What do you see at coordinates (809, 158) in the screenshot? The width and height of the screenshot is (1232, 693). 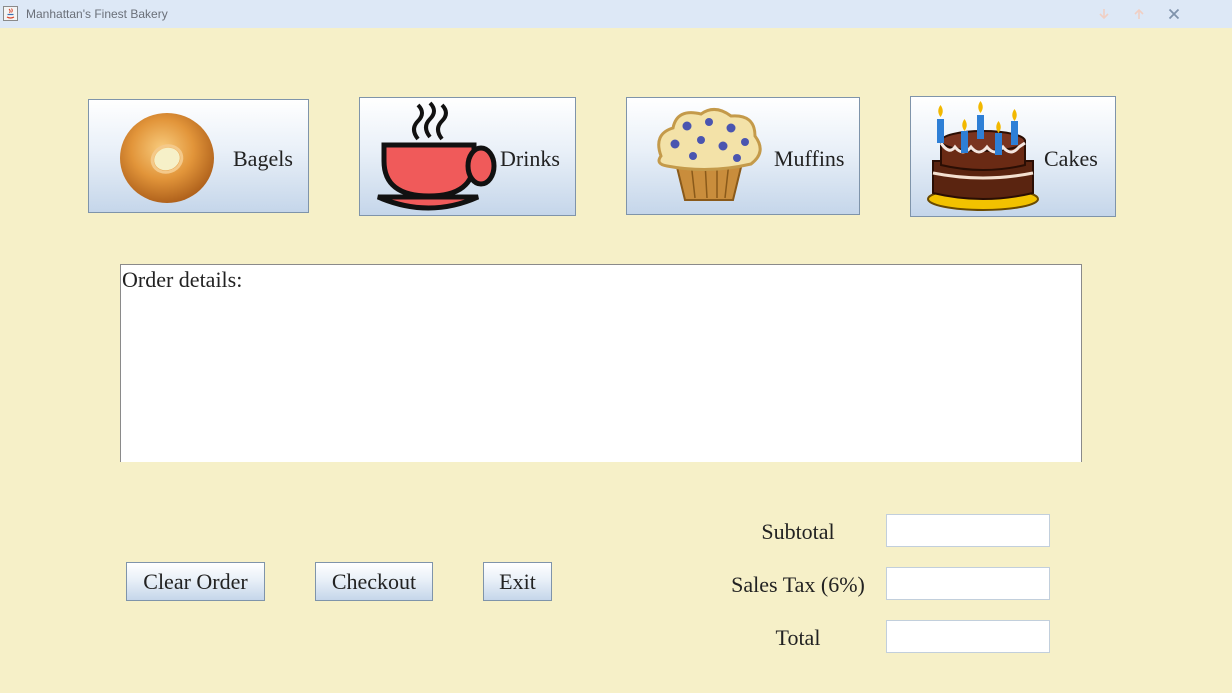 I see `muffins-label: Muffins` at bounding box center [809, 158].